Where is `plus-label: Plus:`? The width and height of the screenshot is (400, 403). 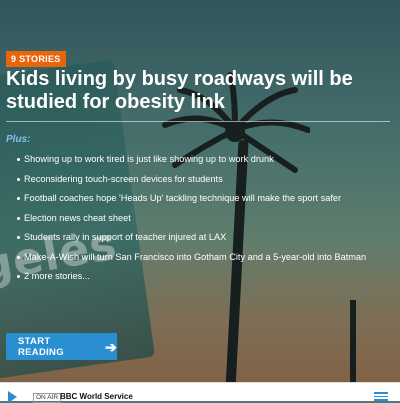 plus-label: Plus: is located at coordinates (18, 139).